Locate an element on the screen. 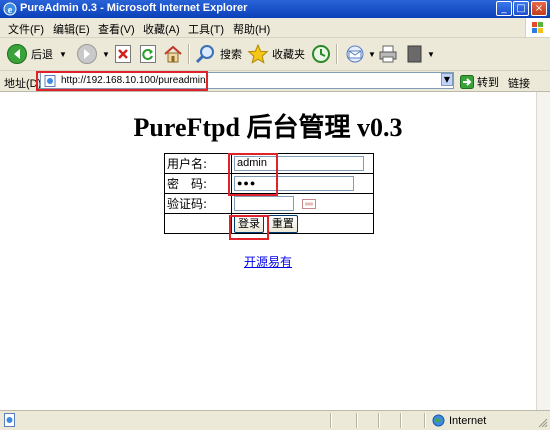 This screenshot has width=550, height=430. security-zone: Internet is located at coordinates (459, 420).